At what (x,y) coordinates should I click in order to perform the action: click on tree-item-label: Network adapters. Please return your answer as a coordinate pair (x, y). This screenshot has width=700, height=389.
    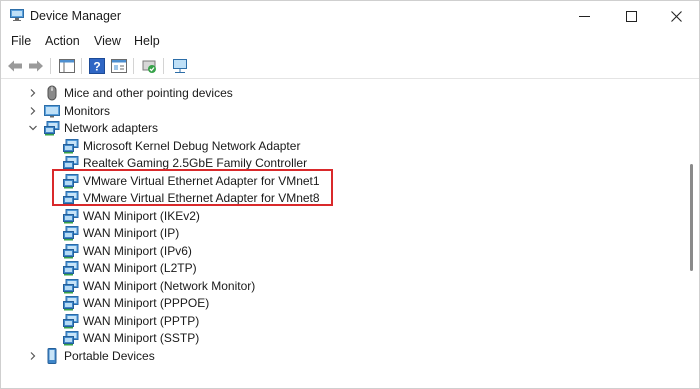
    Looking at the image, I should click on (111, 128).